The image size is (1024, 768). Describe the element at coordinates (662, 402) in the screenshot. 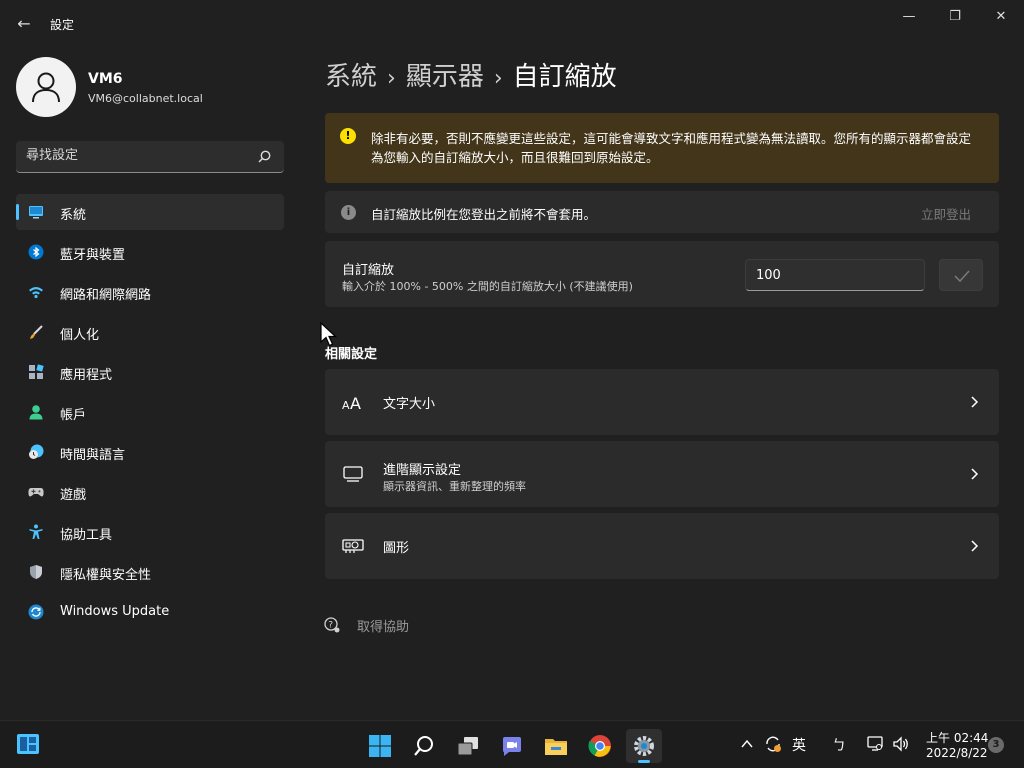

I see `text-size-link: AA 文字大小` at that location.